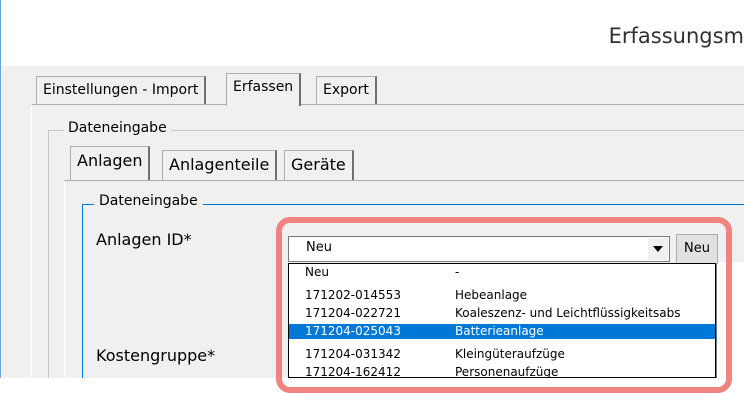 This screenshot has width=744, height=393. I want to click on tab-anlagen: Anlagen, so click(110, 163).